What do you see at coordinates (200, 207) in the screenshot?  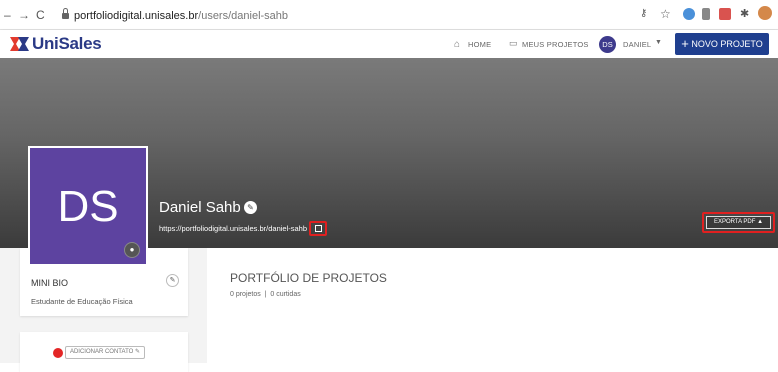 I see `profile-name: Daniel Sahb` at bounding box center [200, 207].